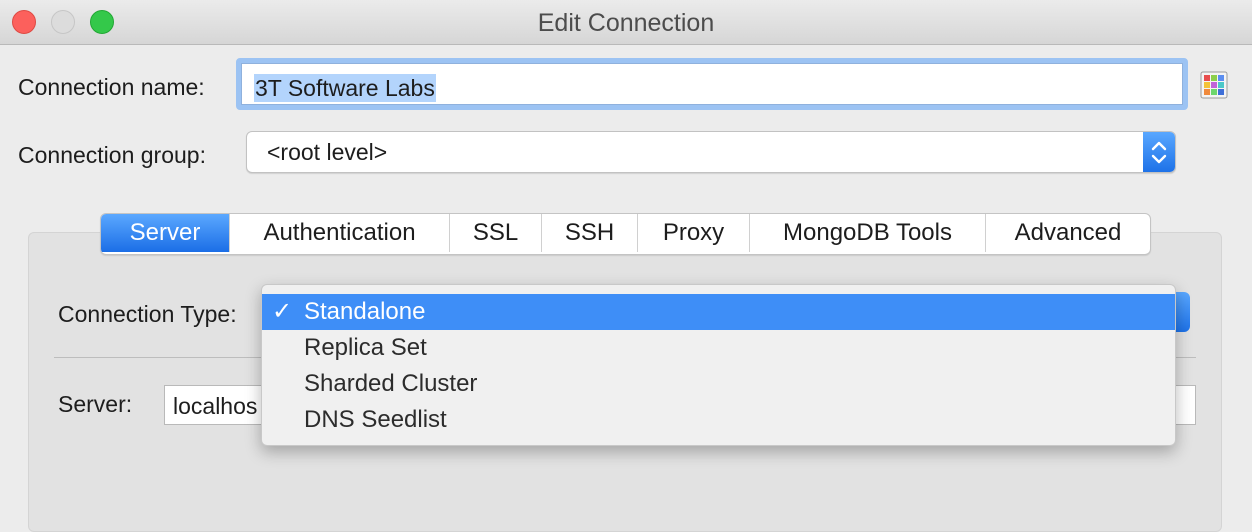 The width and height of the screenshot is (1252, 532). I want to click on connection-group-value: <root level>, so click(327, 152).